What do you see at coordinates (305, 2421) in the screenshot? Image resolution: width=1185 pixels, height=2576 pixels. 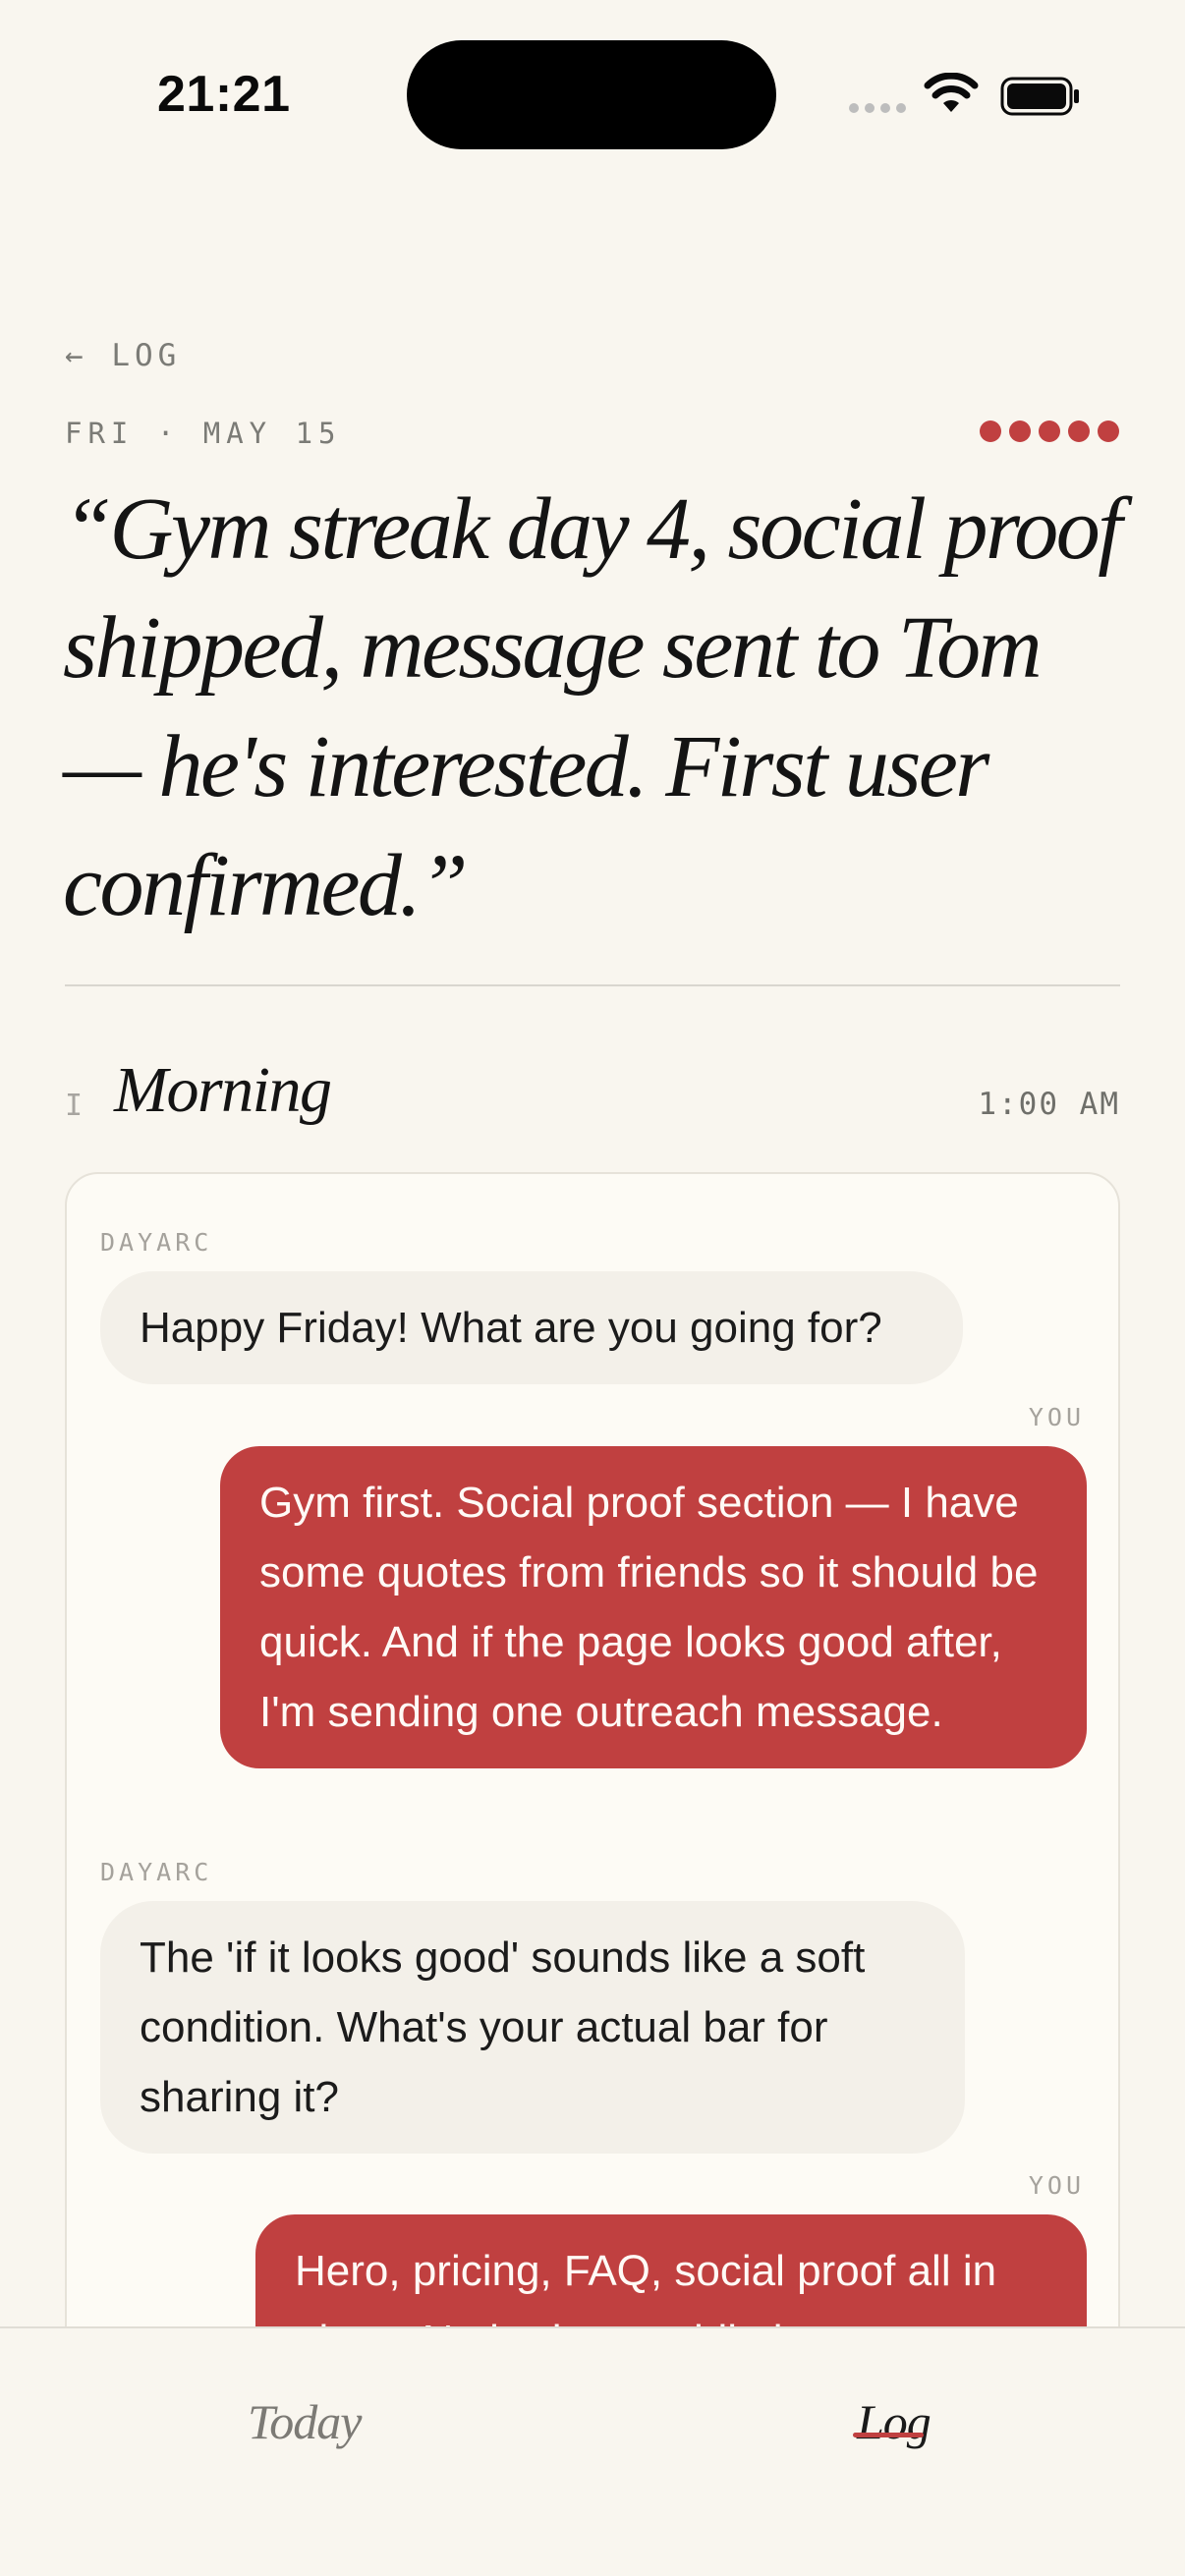 I see `tab-today: Today` at bounding box center [305, 2421].